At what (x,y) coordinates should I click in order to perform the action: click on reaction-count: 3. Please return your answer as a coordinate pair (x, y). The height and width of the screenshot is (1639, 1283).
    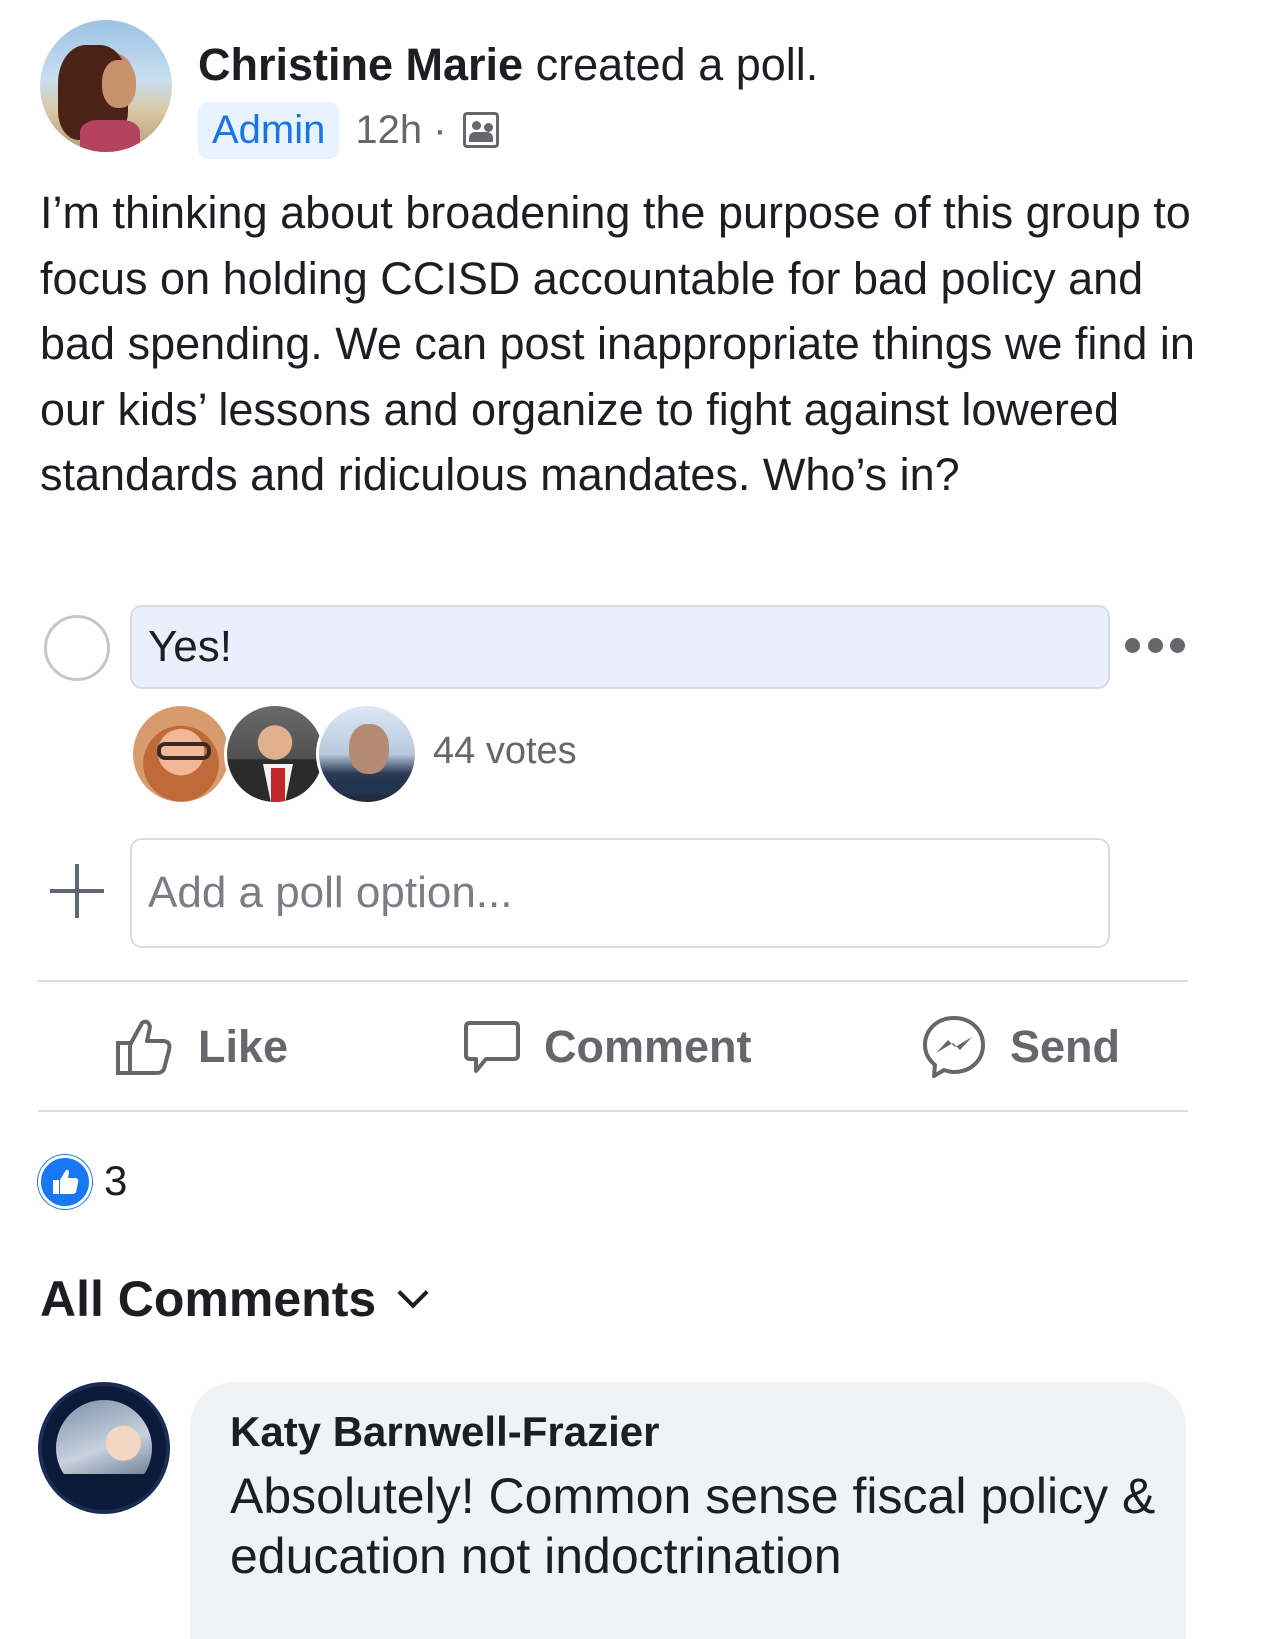
    Looking at the image, I should click on (115, 1181).